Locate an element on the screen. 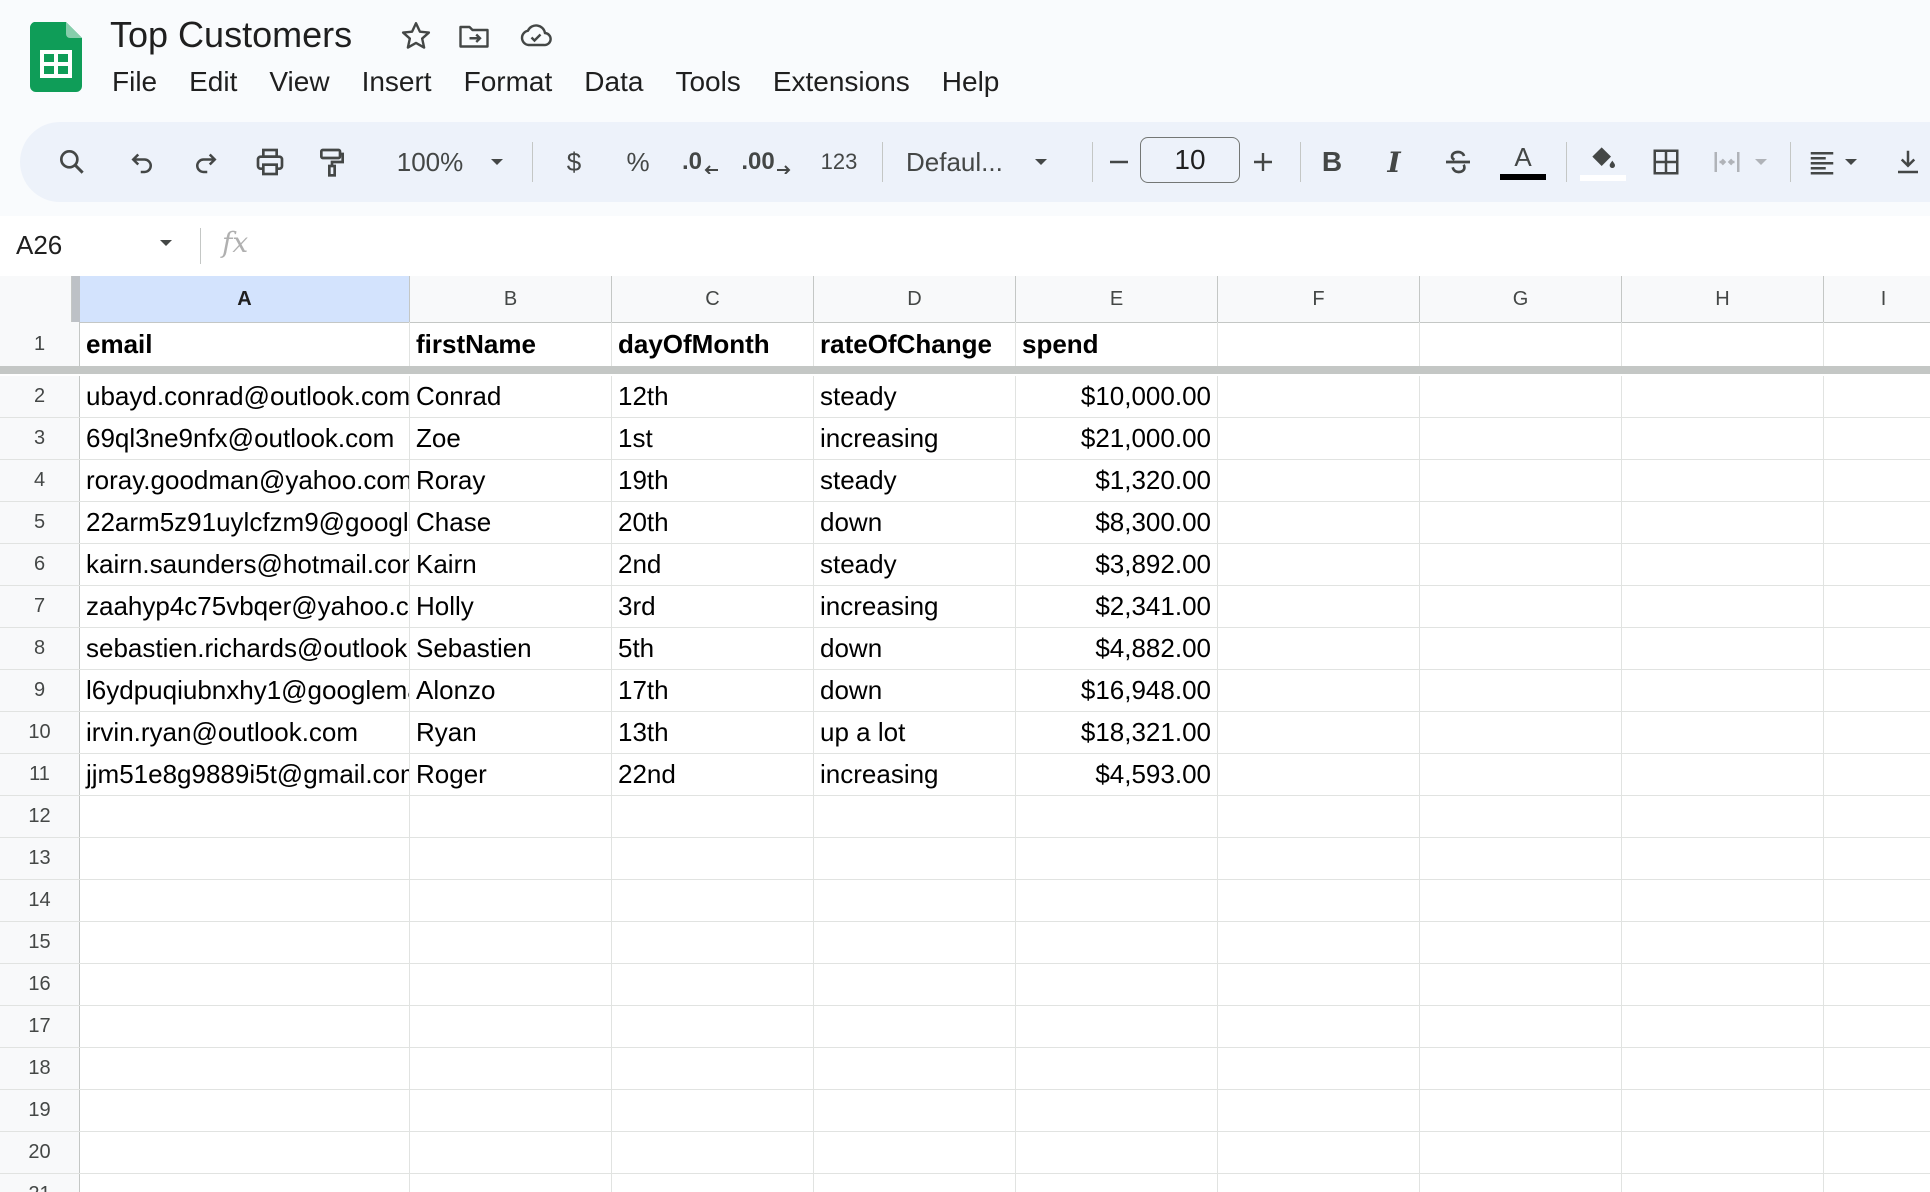 This screenshot has height=1192, width=1930. cell-b7: Holly is located at coordinates (511, 606).